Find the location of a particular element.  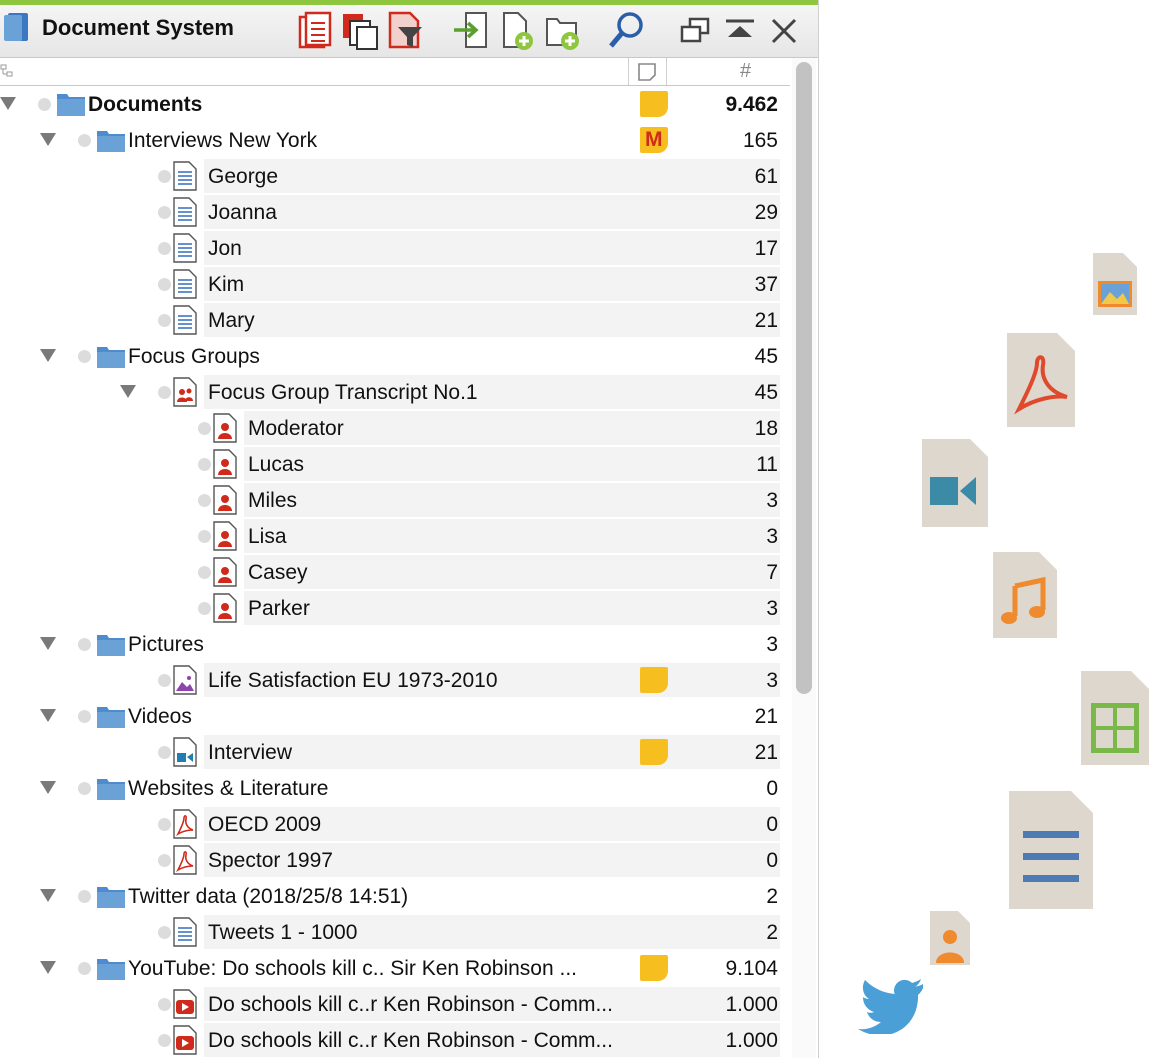

memo-icon: M is located at coordinates (654, 140).